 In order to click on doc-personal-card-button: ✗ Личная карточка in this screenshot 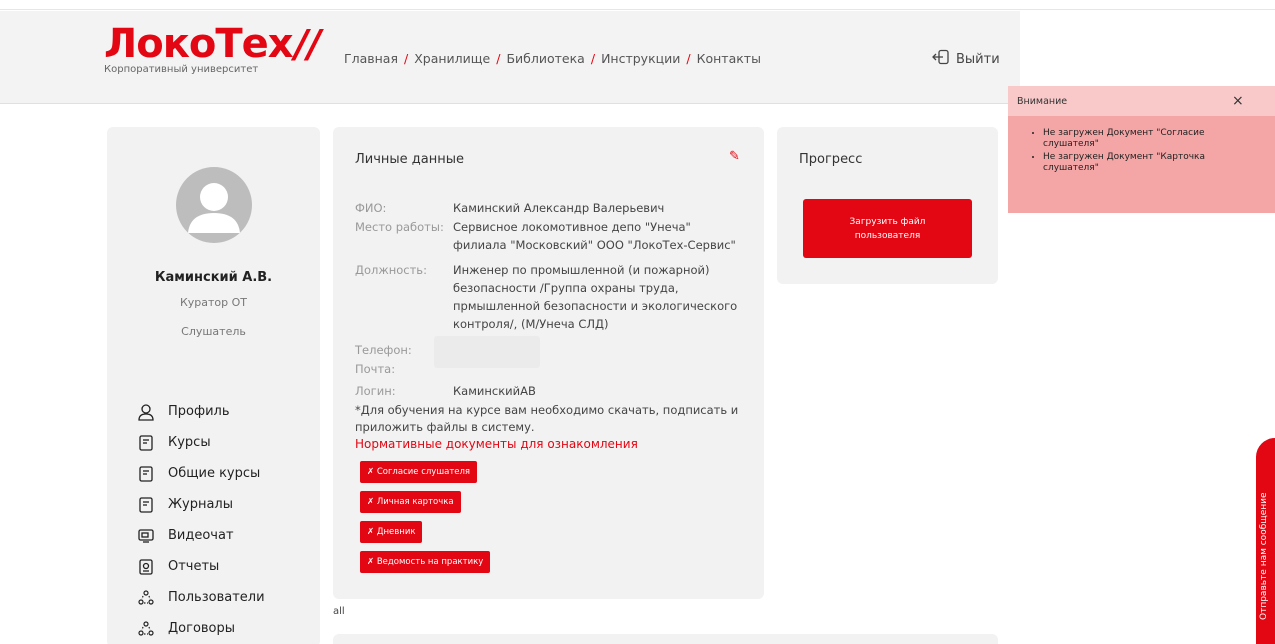, I will do `click(410, 502)`.